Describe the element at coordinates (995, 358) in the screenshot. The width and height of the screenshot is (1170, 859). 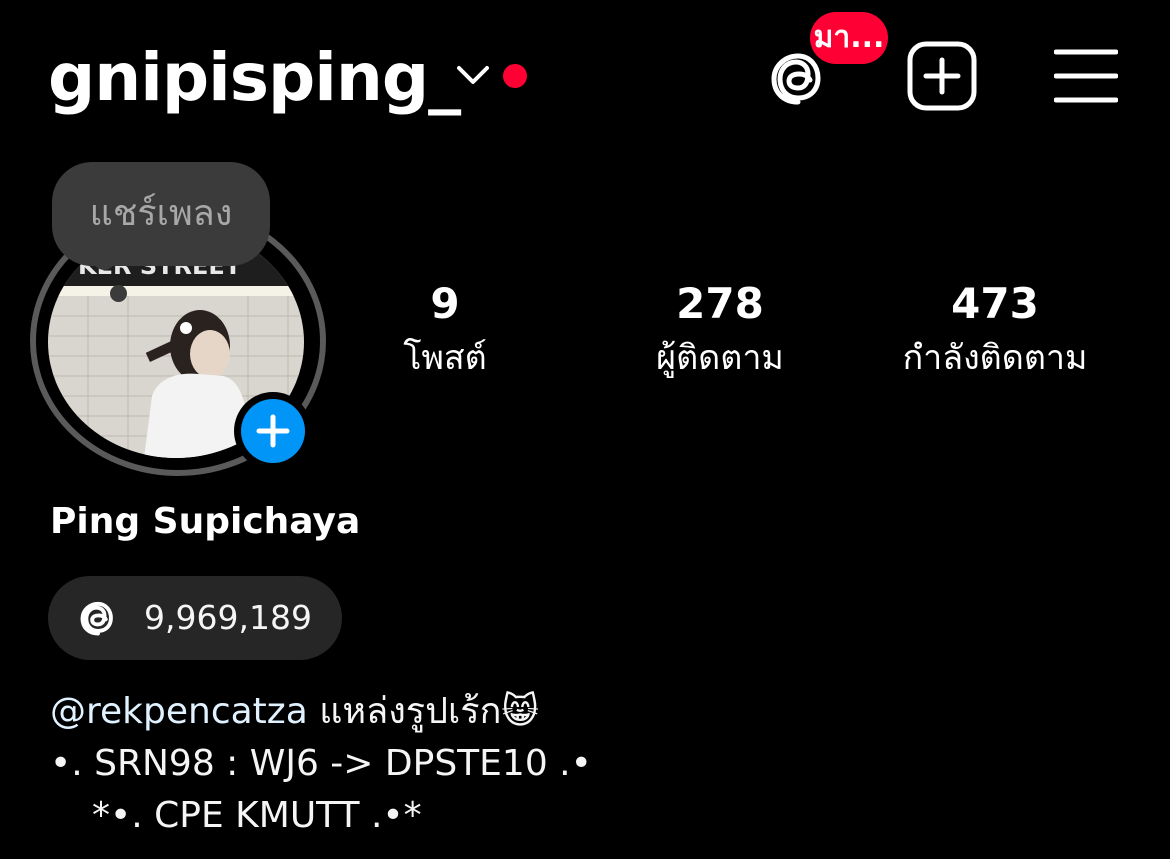
I see `following-label: กำลังติดตาม` at that location.